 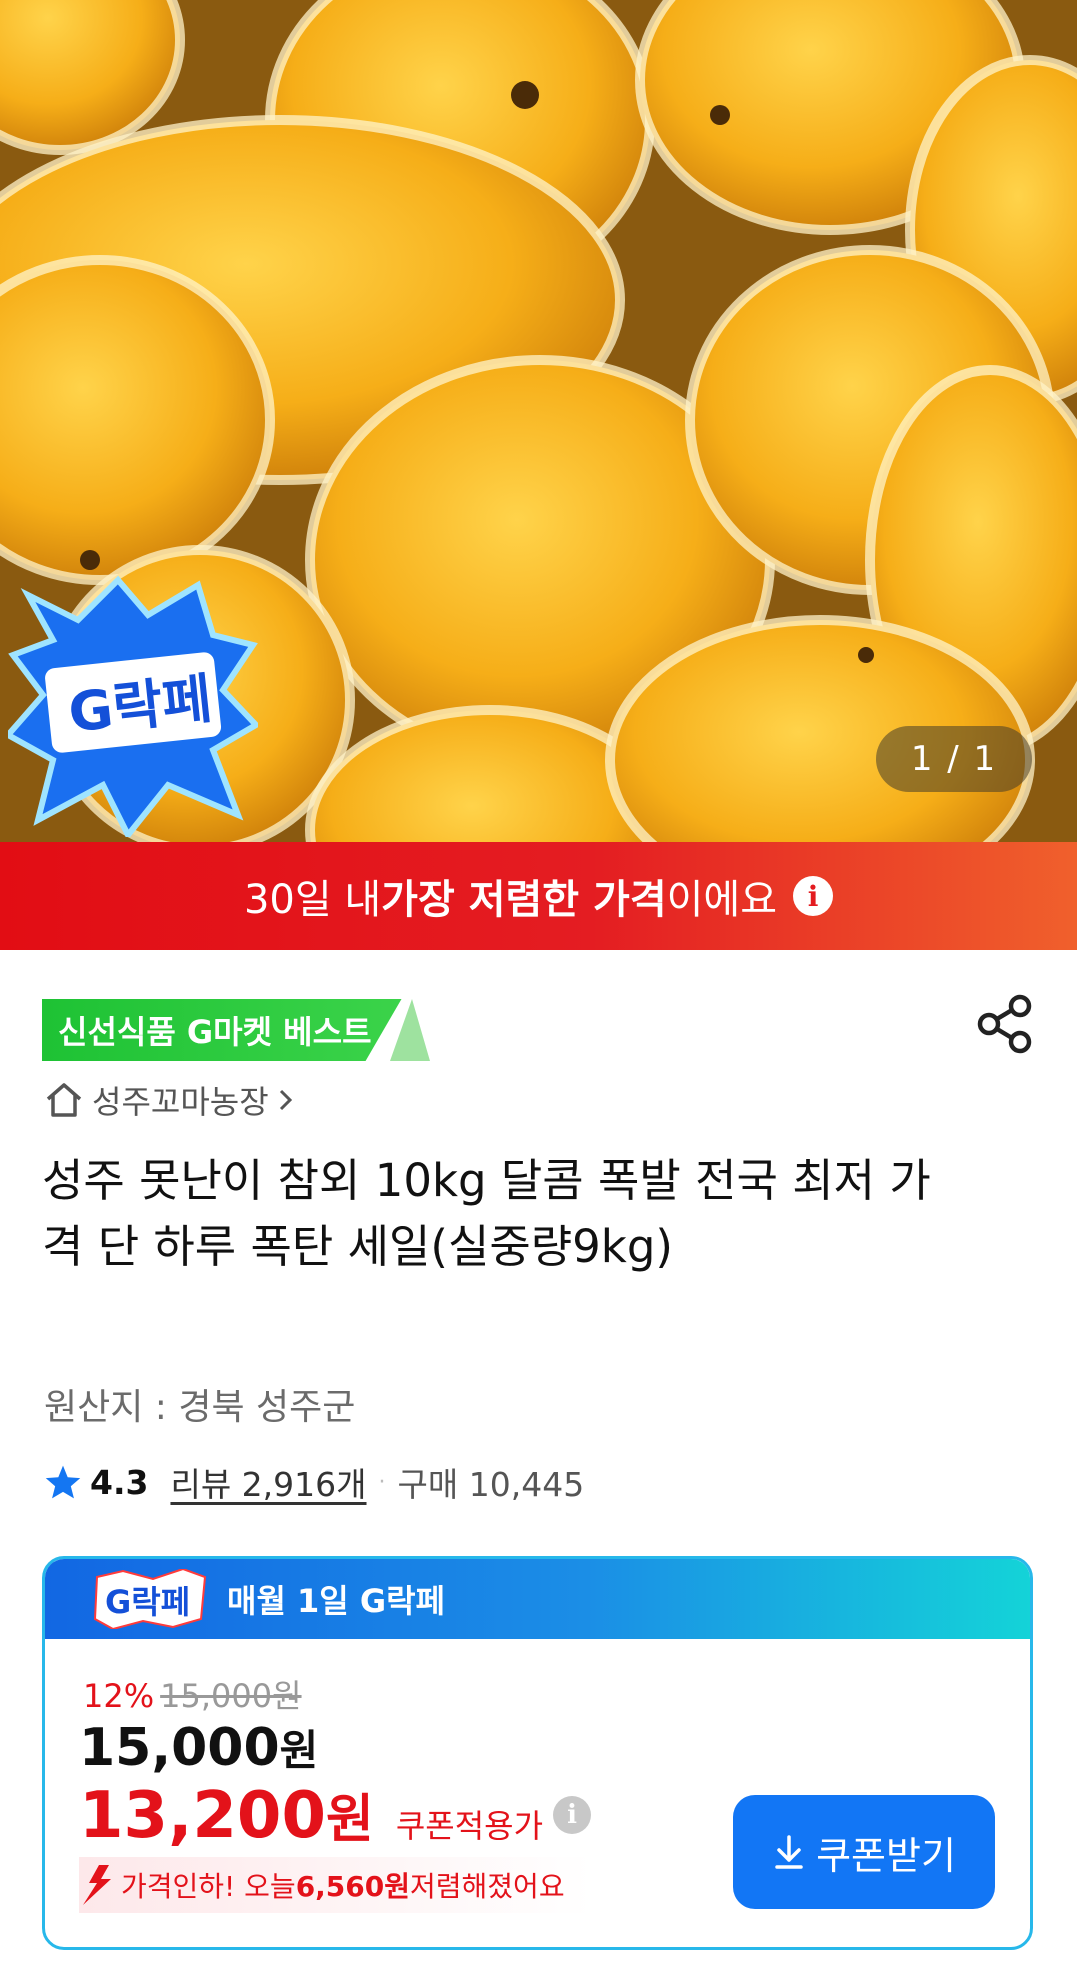 I want to click on rating-score: 4.3, so click(x=119, y=1482).